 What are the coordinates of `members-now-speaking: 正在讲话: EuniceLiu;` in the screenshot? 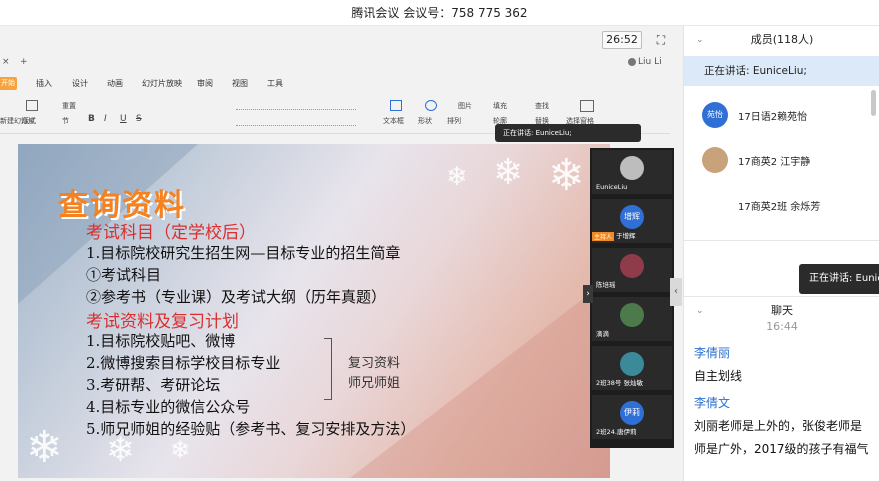 It's located at (781, 71).